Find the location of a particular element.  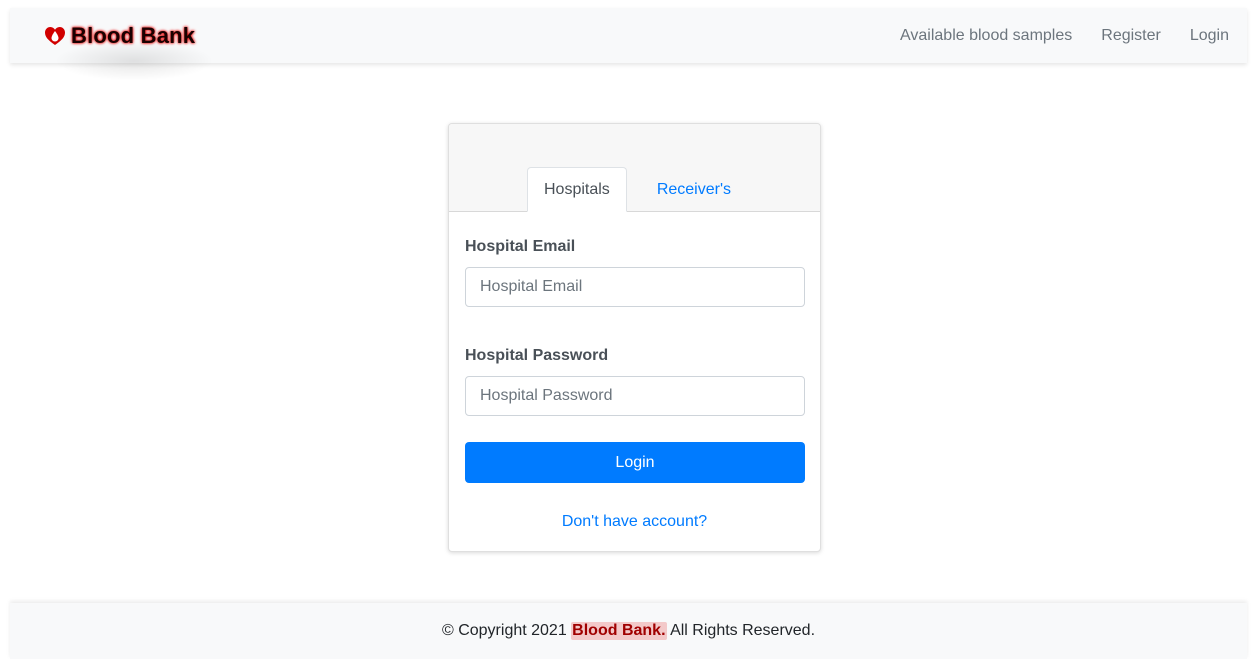

footer-copyright-suffix: All Rights Reserved. is located at coordinates (741, 630).